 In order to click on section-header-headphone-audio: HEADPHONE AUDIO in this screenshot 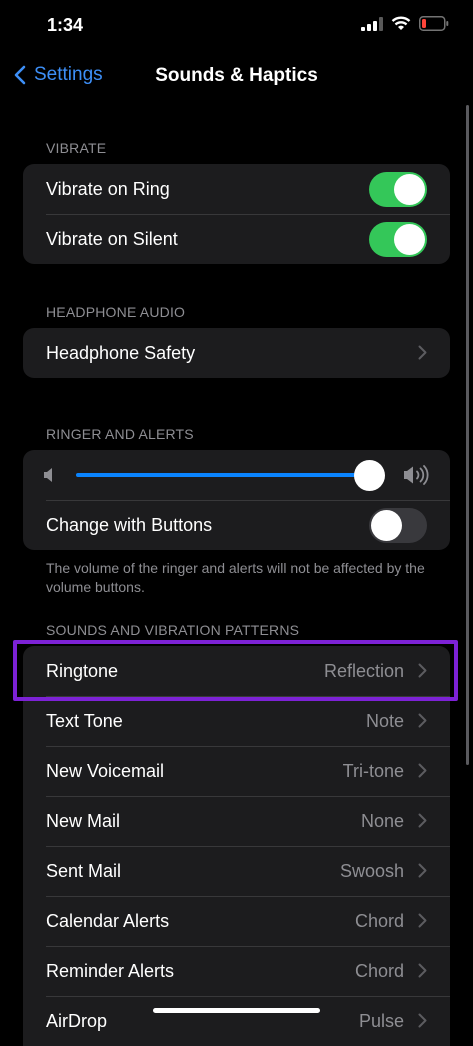, I will do `click(116, 312)`.